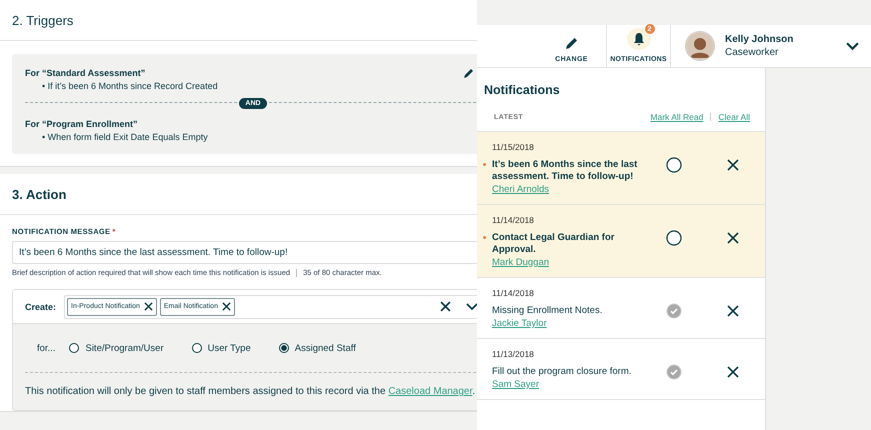  What do you see at coordinates (81, 124) in the screenshot?
I see `trigger-heading: For “Program Enrollment”` at bounding box center [81, 124].